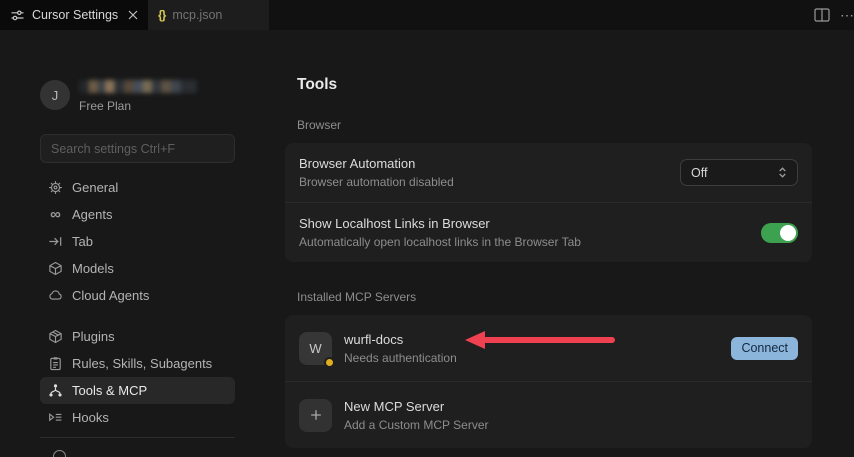 This screenshot has width=854, height=457. I want to click on new-server-subtitle: Add a Custom MCP Server, so click(416, 424).